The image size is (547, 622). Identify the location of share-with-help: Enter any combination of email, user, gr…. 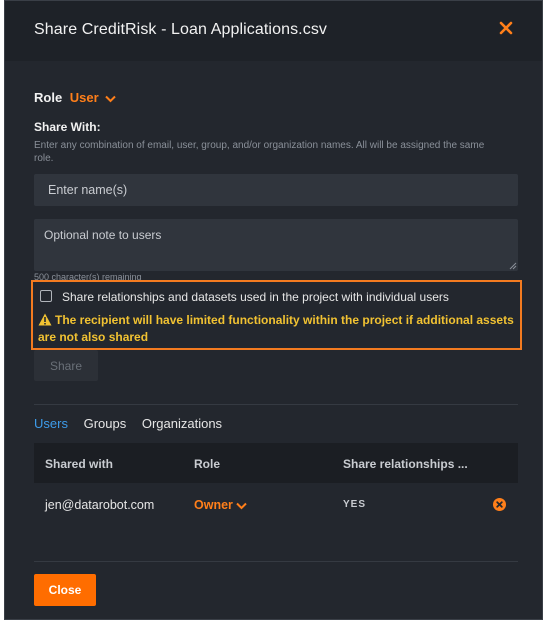
(259, 152).